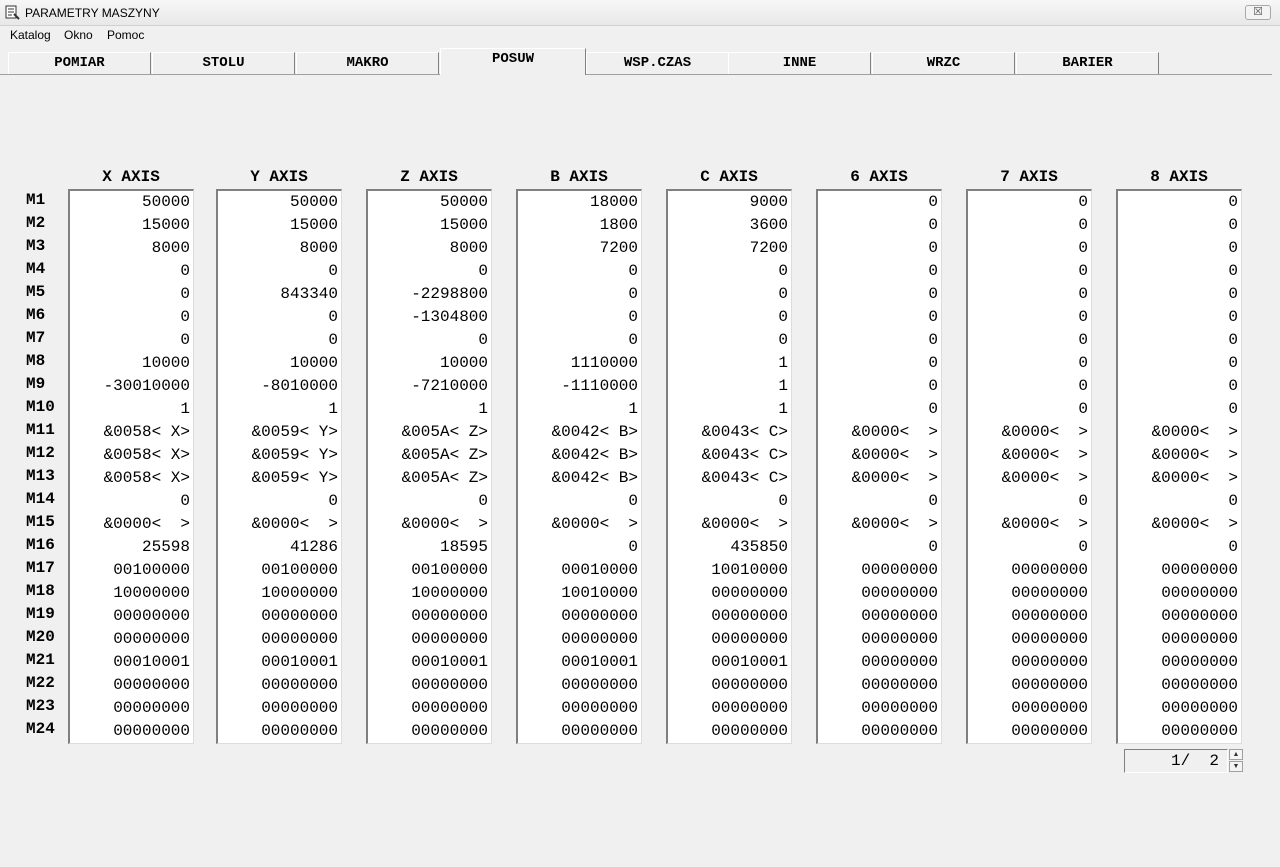  Describe the element at coordinates (428, 294) in the screenshot. I see `parameter-cell: -2298800` at that location.